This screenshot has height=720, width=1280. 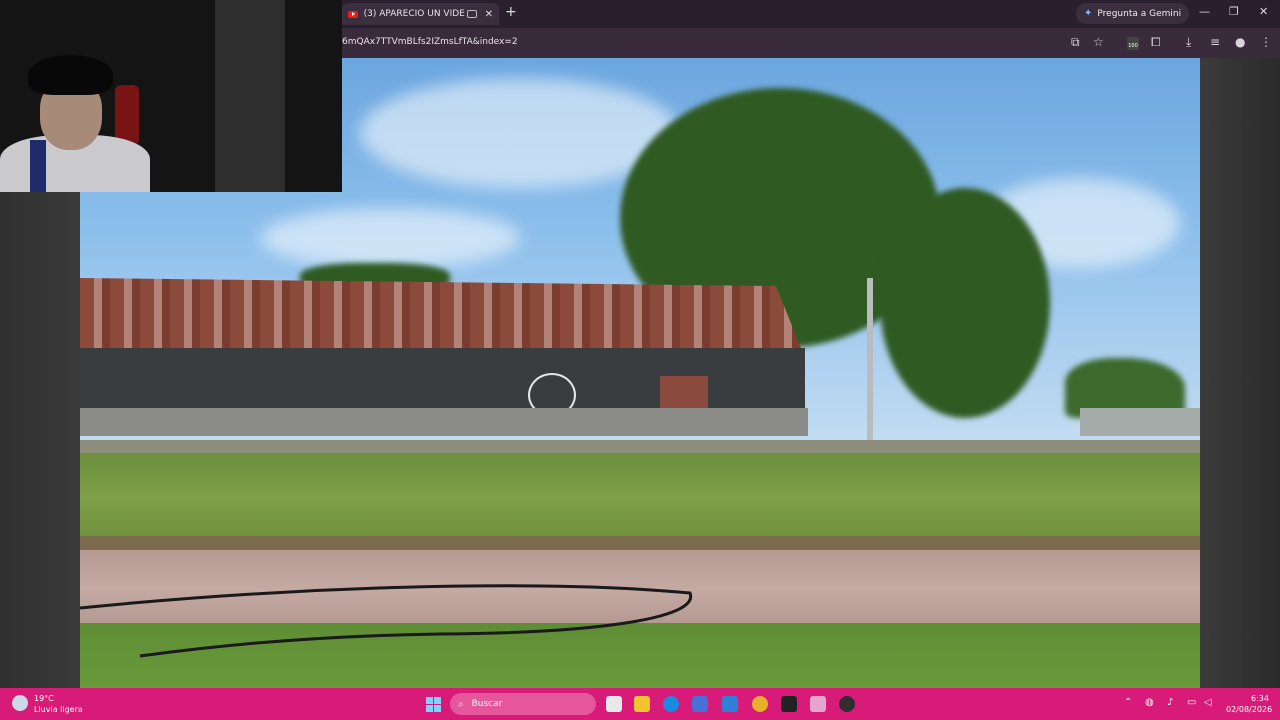 What do you see at coordinates (730, 704) in the screenshot?
I see `mail-icon` at bounding box center [730, 704].